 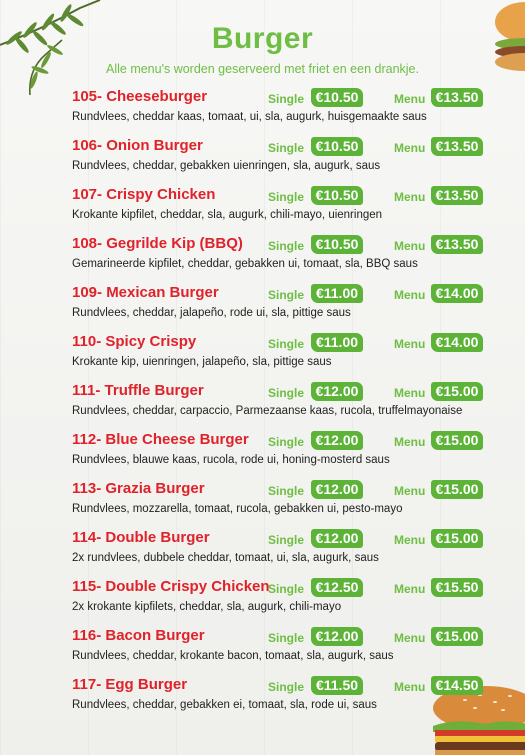 What do you see at coordinates (138, 390) in the screenshot?
I see `item-name: 111- Truffle Burger` at bounding box center [138, 390].